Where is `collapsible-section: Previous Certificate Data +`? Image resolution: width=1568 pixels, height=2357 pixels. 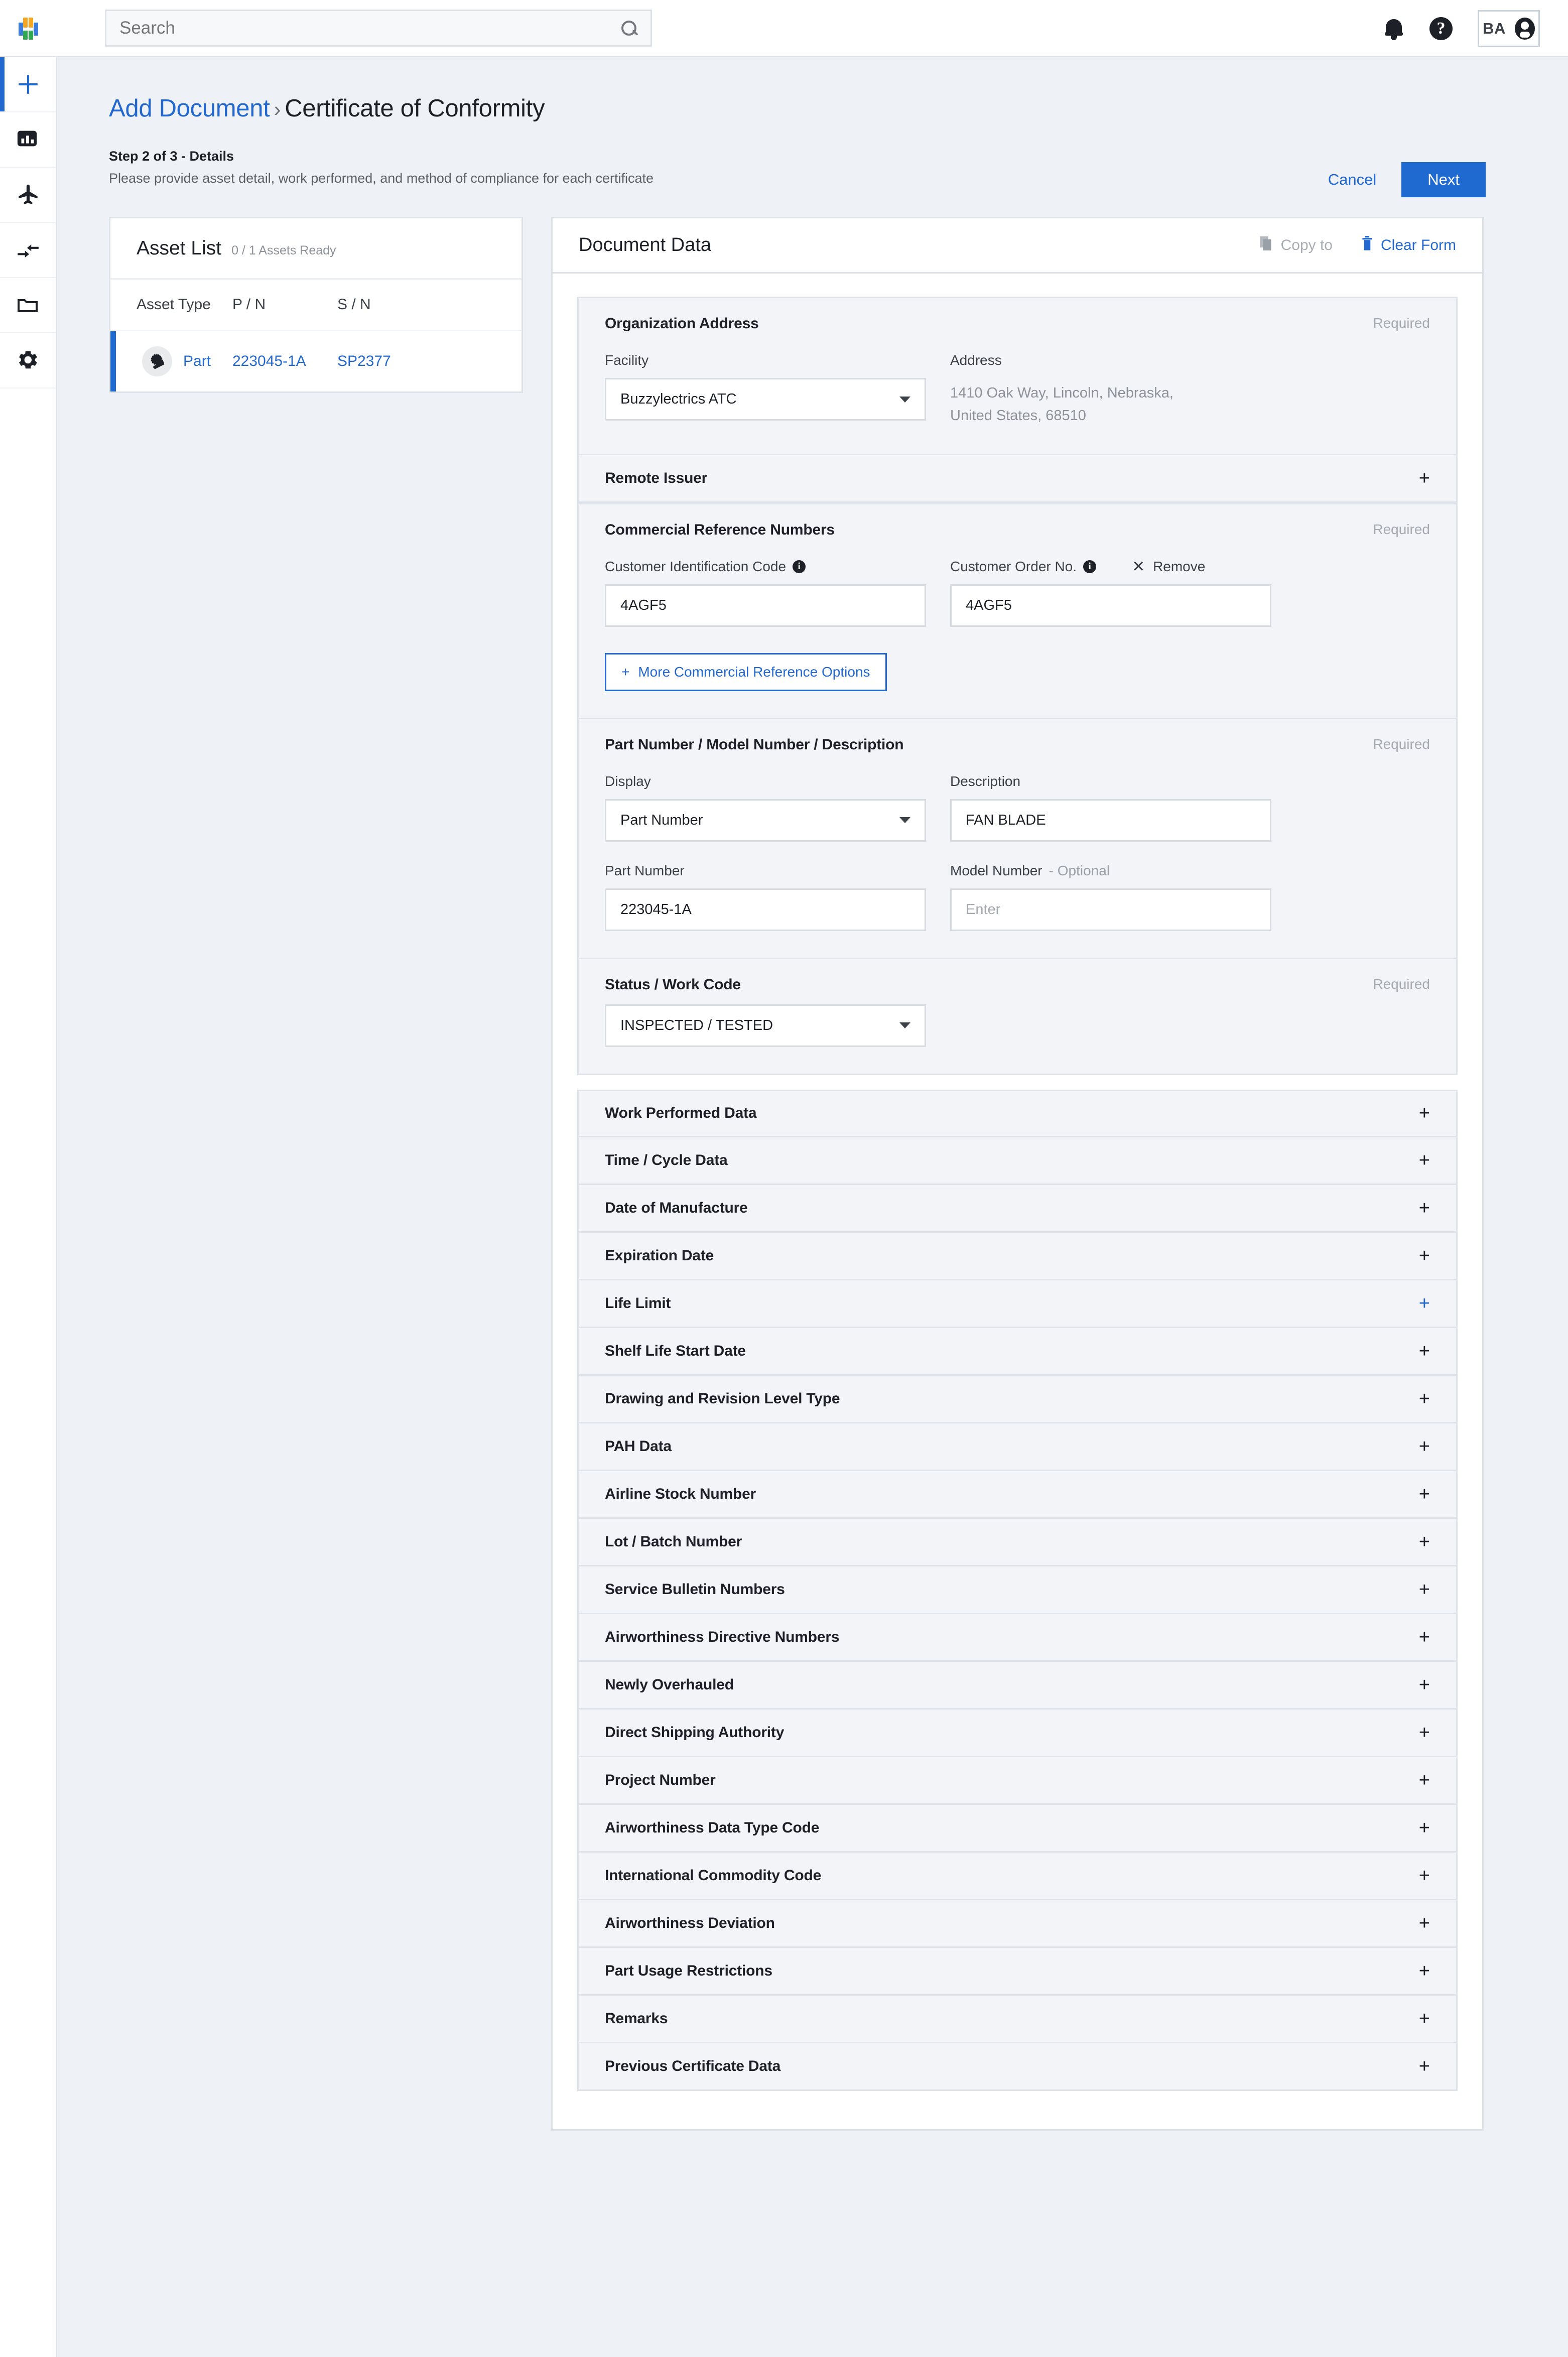
collapsible-section: Previous Certificate Data + is located at coordinates (1017, 2067).